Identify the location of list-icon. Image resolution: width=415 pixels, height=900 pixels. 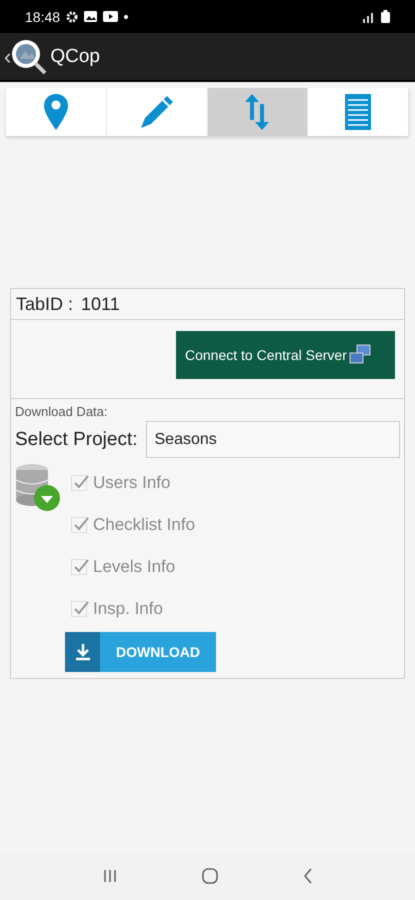
(358, 112).